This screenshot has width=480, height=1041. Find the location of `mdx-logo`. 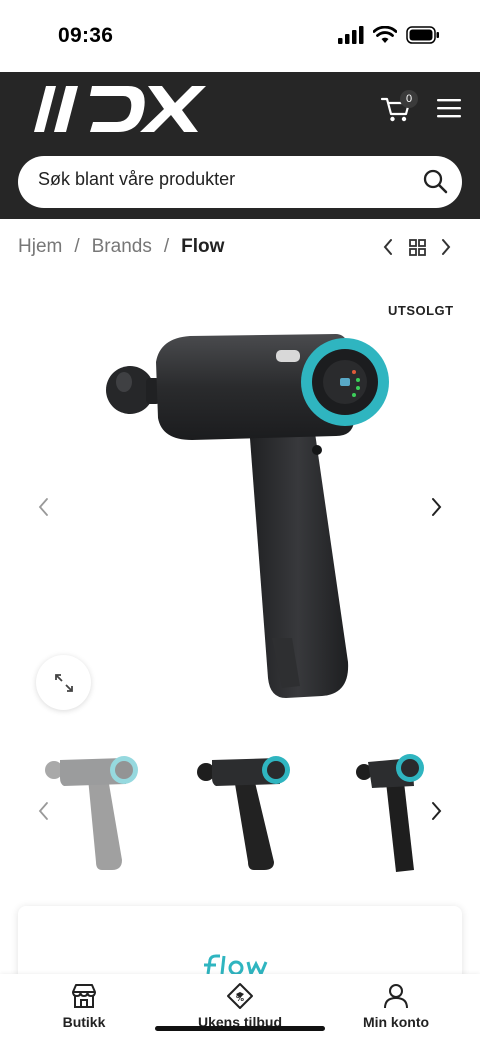

mdx-logo is located at coordinates (119, 109).